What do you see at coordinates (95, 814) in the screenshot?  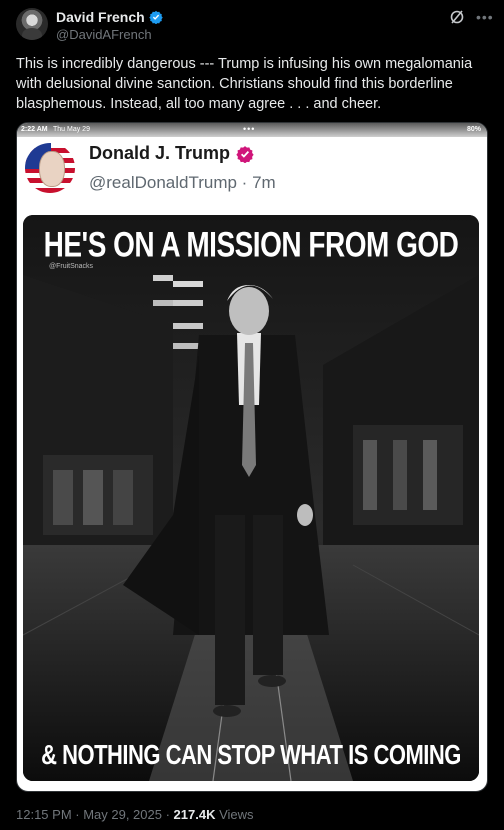 I see `tweet-timestamp: 12:15 PM · May 29, 2025 ·` at bounding box center [95, 814].